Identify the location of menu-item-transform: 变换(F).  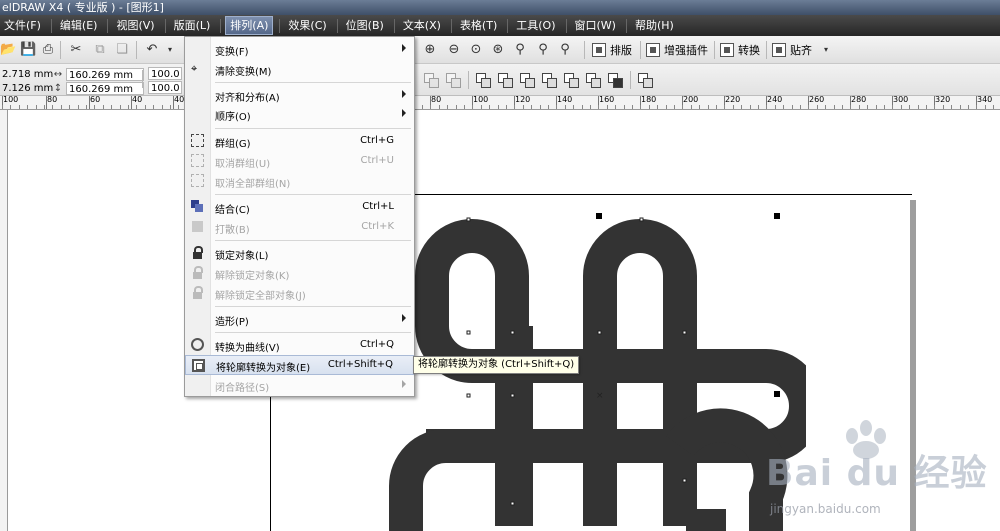
(299, 49).